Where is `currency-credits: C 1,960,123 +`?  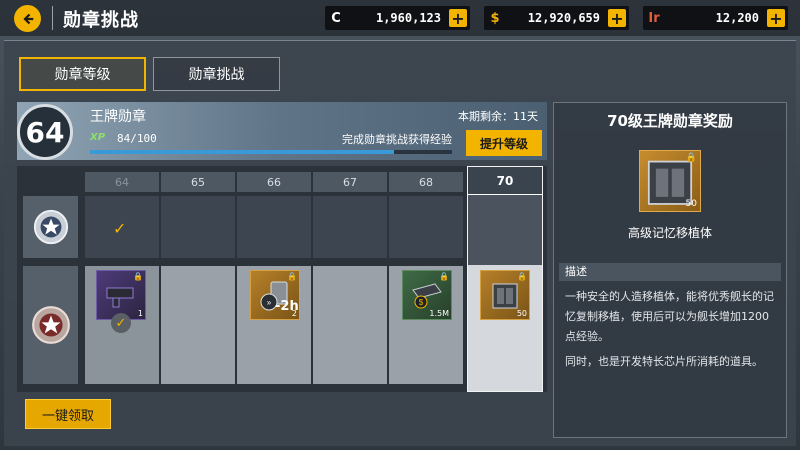 currency-credits: C 1,960,123 + is located at coordinates (397, 18).